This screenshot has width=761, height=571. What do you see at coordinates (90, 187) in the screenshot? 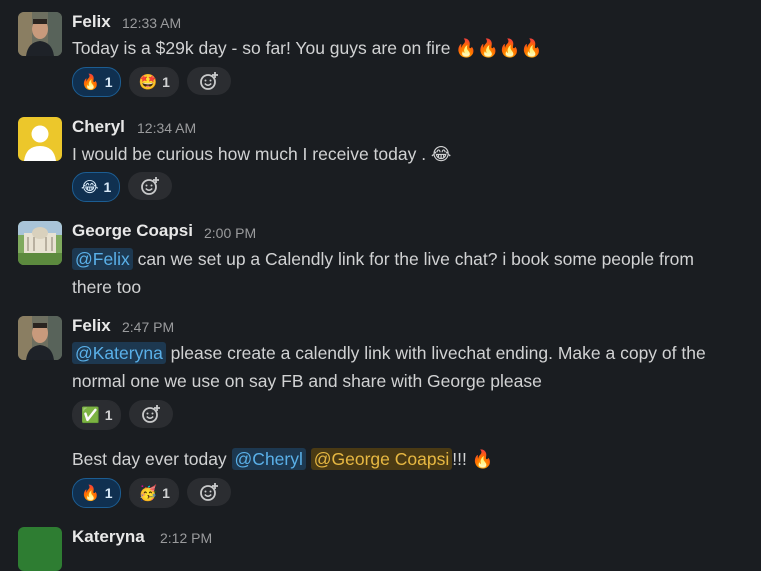
I see `joy-emoji: 😂` at bounding box center [90, 187].